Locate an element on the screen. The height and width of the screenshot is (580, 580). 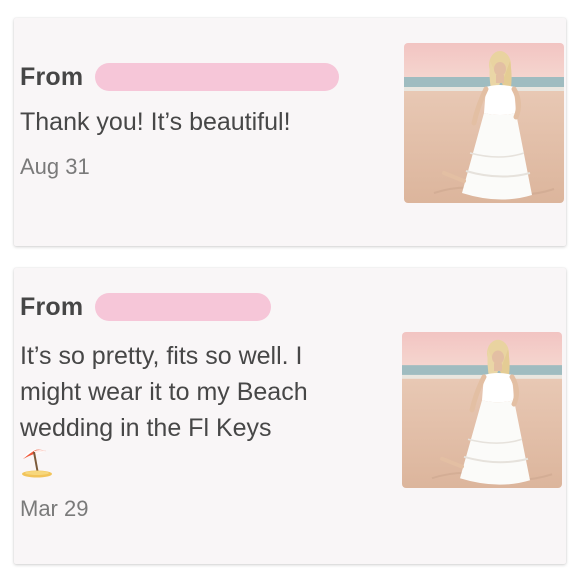
review-message: Thank you! It’s beautiful! is located at coordinates (155, 122).